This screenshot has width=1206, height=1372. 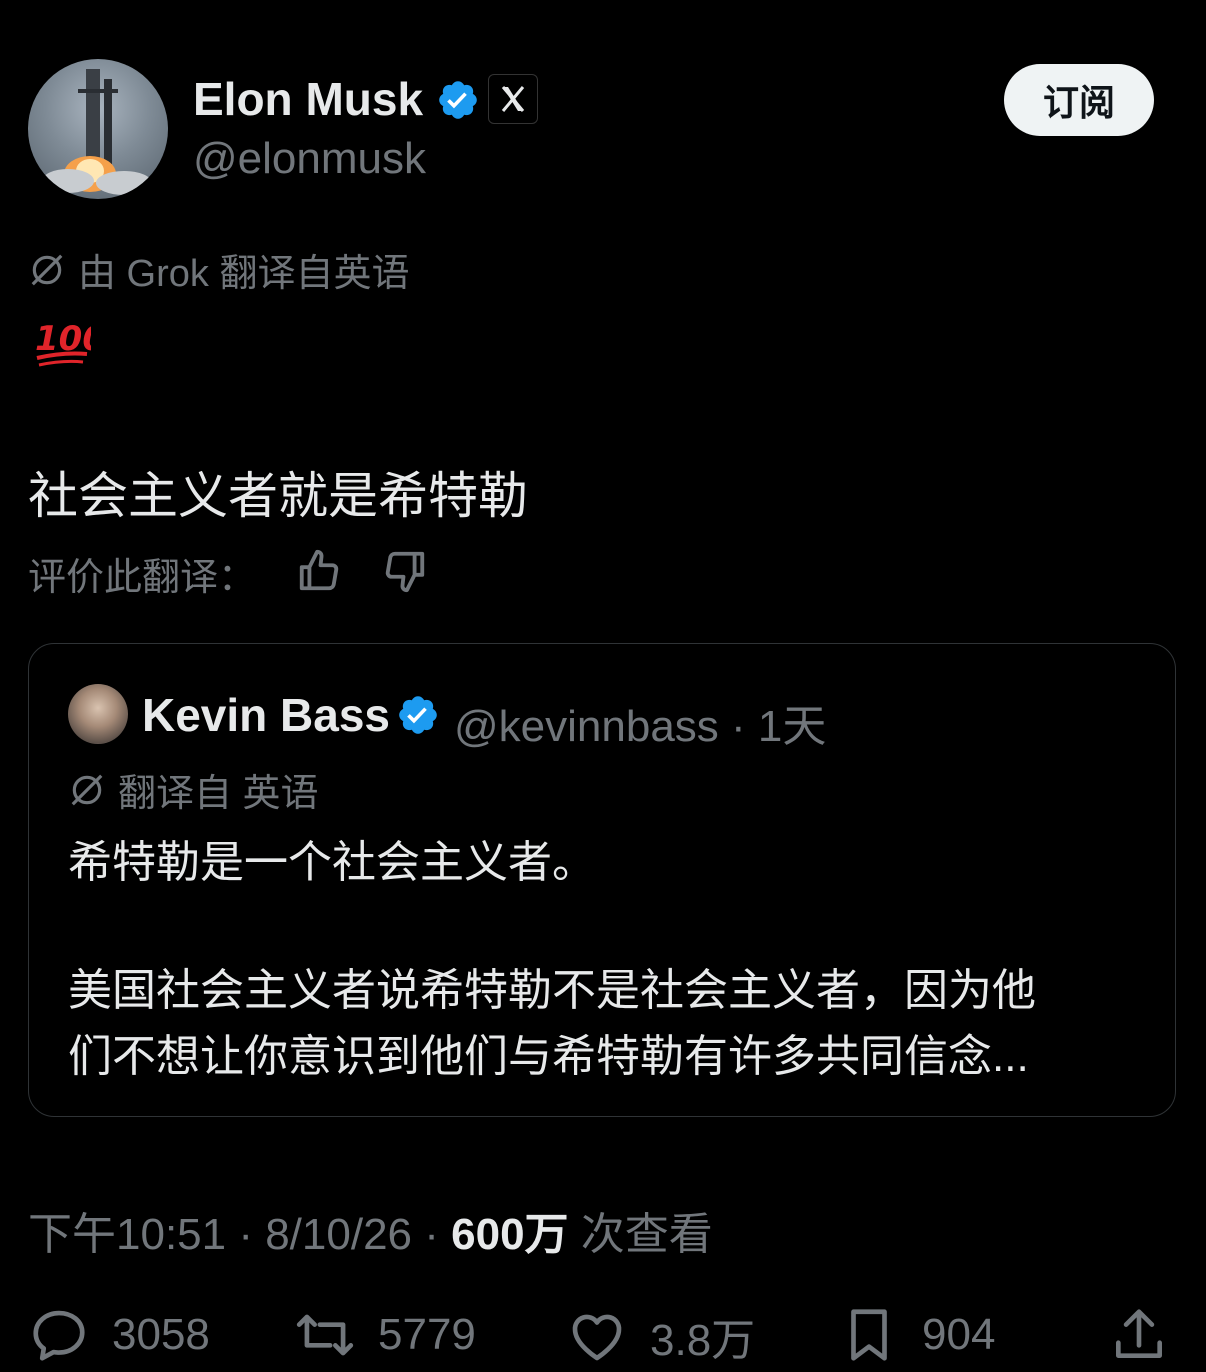 I want to click on translation-label: 由 Grok 翻译自英语, so click(x=244, y=274).